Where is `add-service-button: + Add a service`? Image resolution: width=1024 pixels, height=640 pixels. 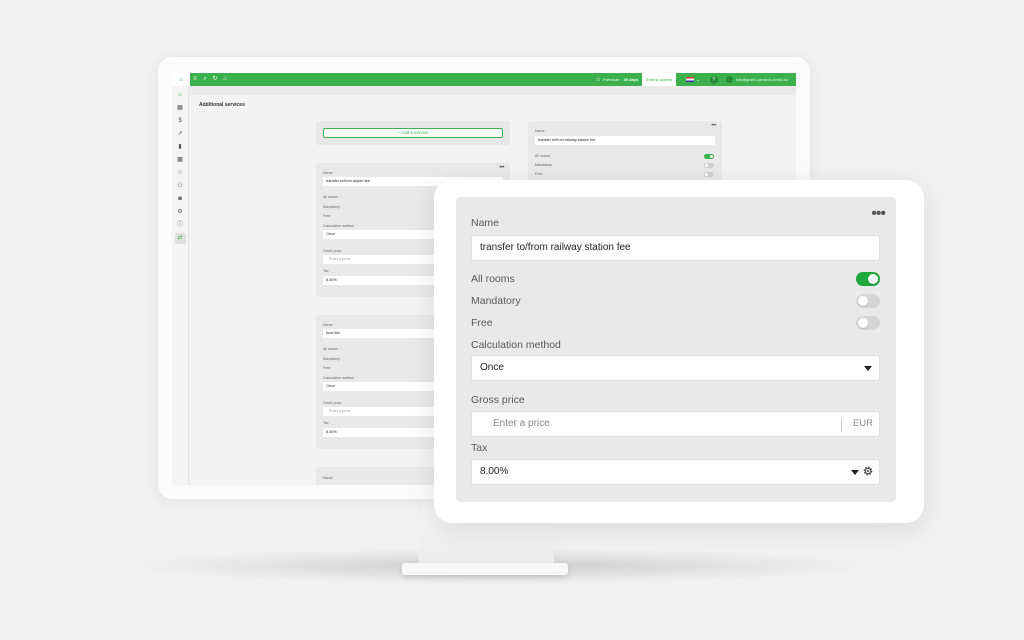
add-service-button: + Add a service is located at coordinates (413, 133).